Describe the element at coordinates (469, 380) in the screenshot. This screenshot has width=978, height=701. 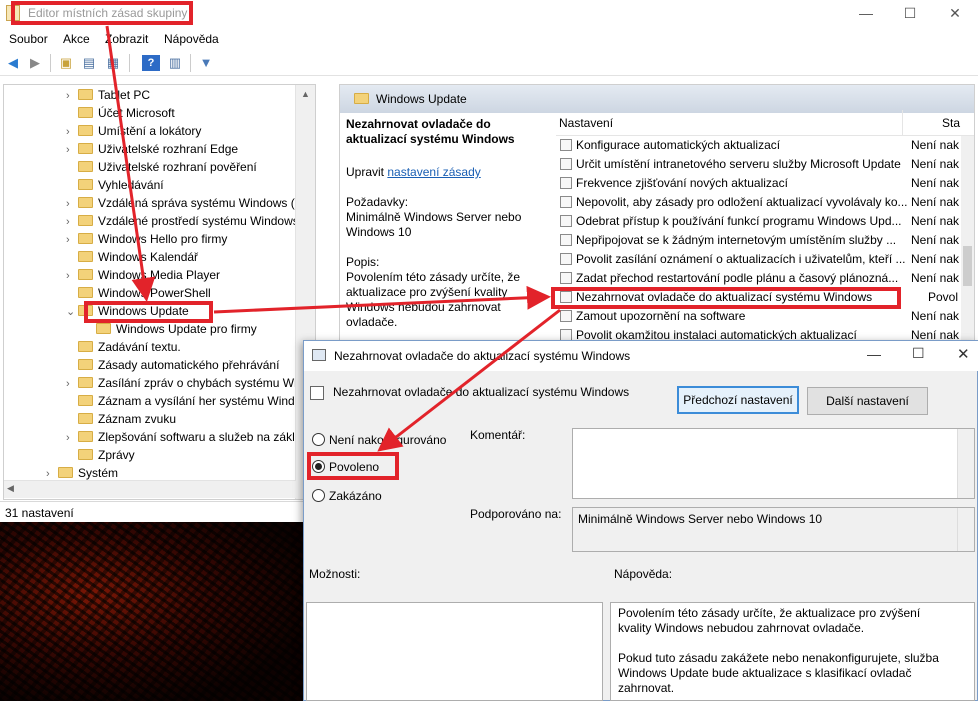
I see `arrow-to-enabled` at that location.